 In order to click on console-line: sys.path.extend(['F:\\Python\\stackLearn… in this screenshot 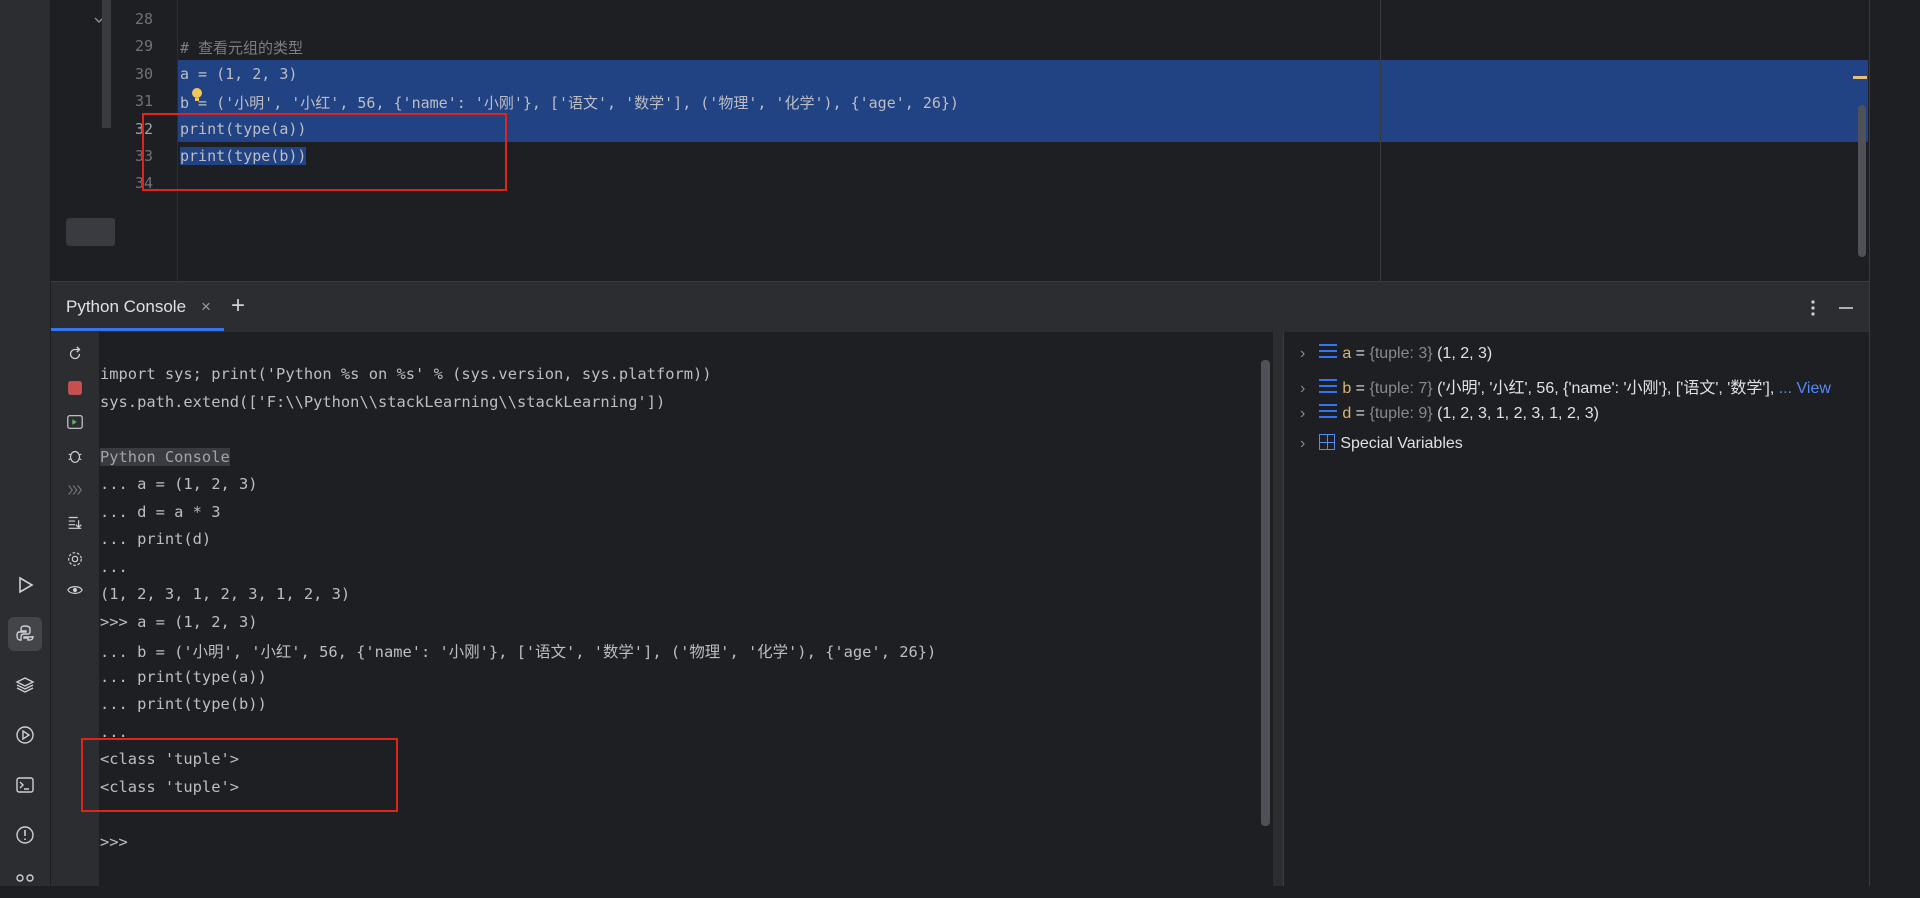, I will do `click(383, 402)`.